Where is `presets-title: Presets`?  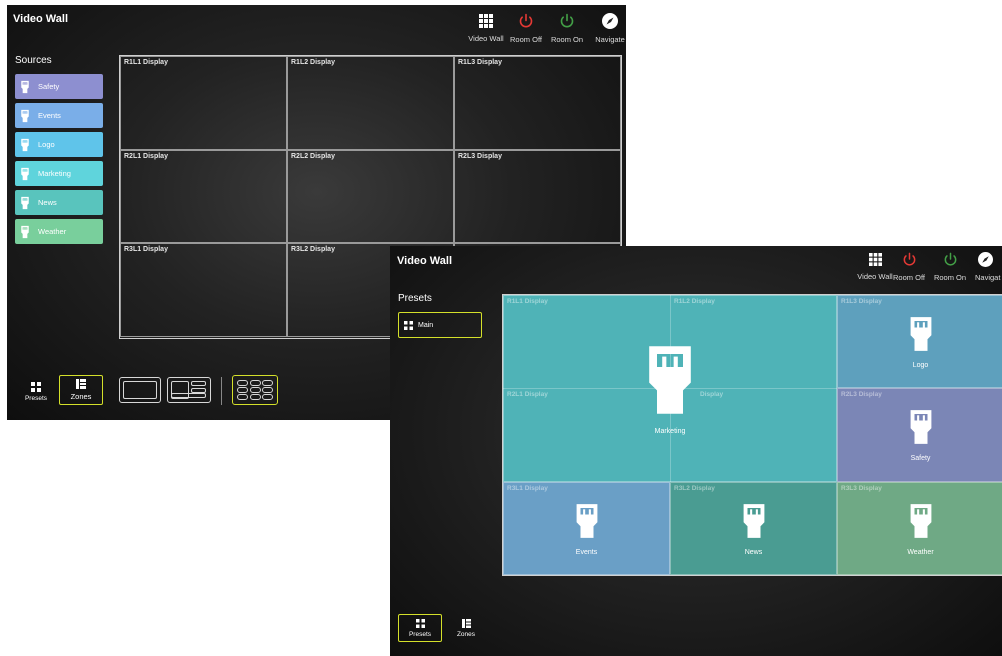 presets-title: Presets is located at coordinates (415, 298).